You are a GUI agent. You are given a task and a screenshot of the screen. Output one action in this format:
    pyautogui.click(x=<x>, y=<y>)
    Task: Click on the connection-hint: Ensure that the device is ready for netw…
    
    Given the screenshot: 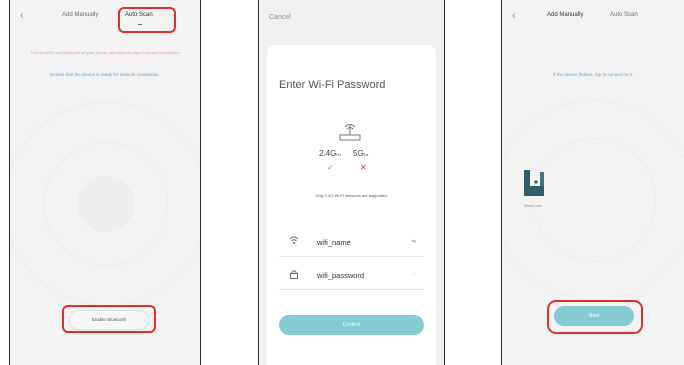 What is the action you would take?
    pyautogui.click(x=105, y=74)
    